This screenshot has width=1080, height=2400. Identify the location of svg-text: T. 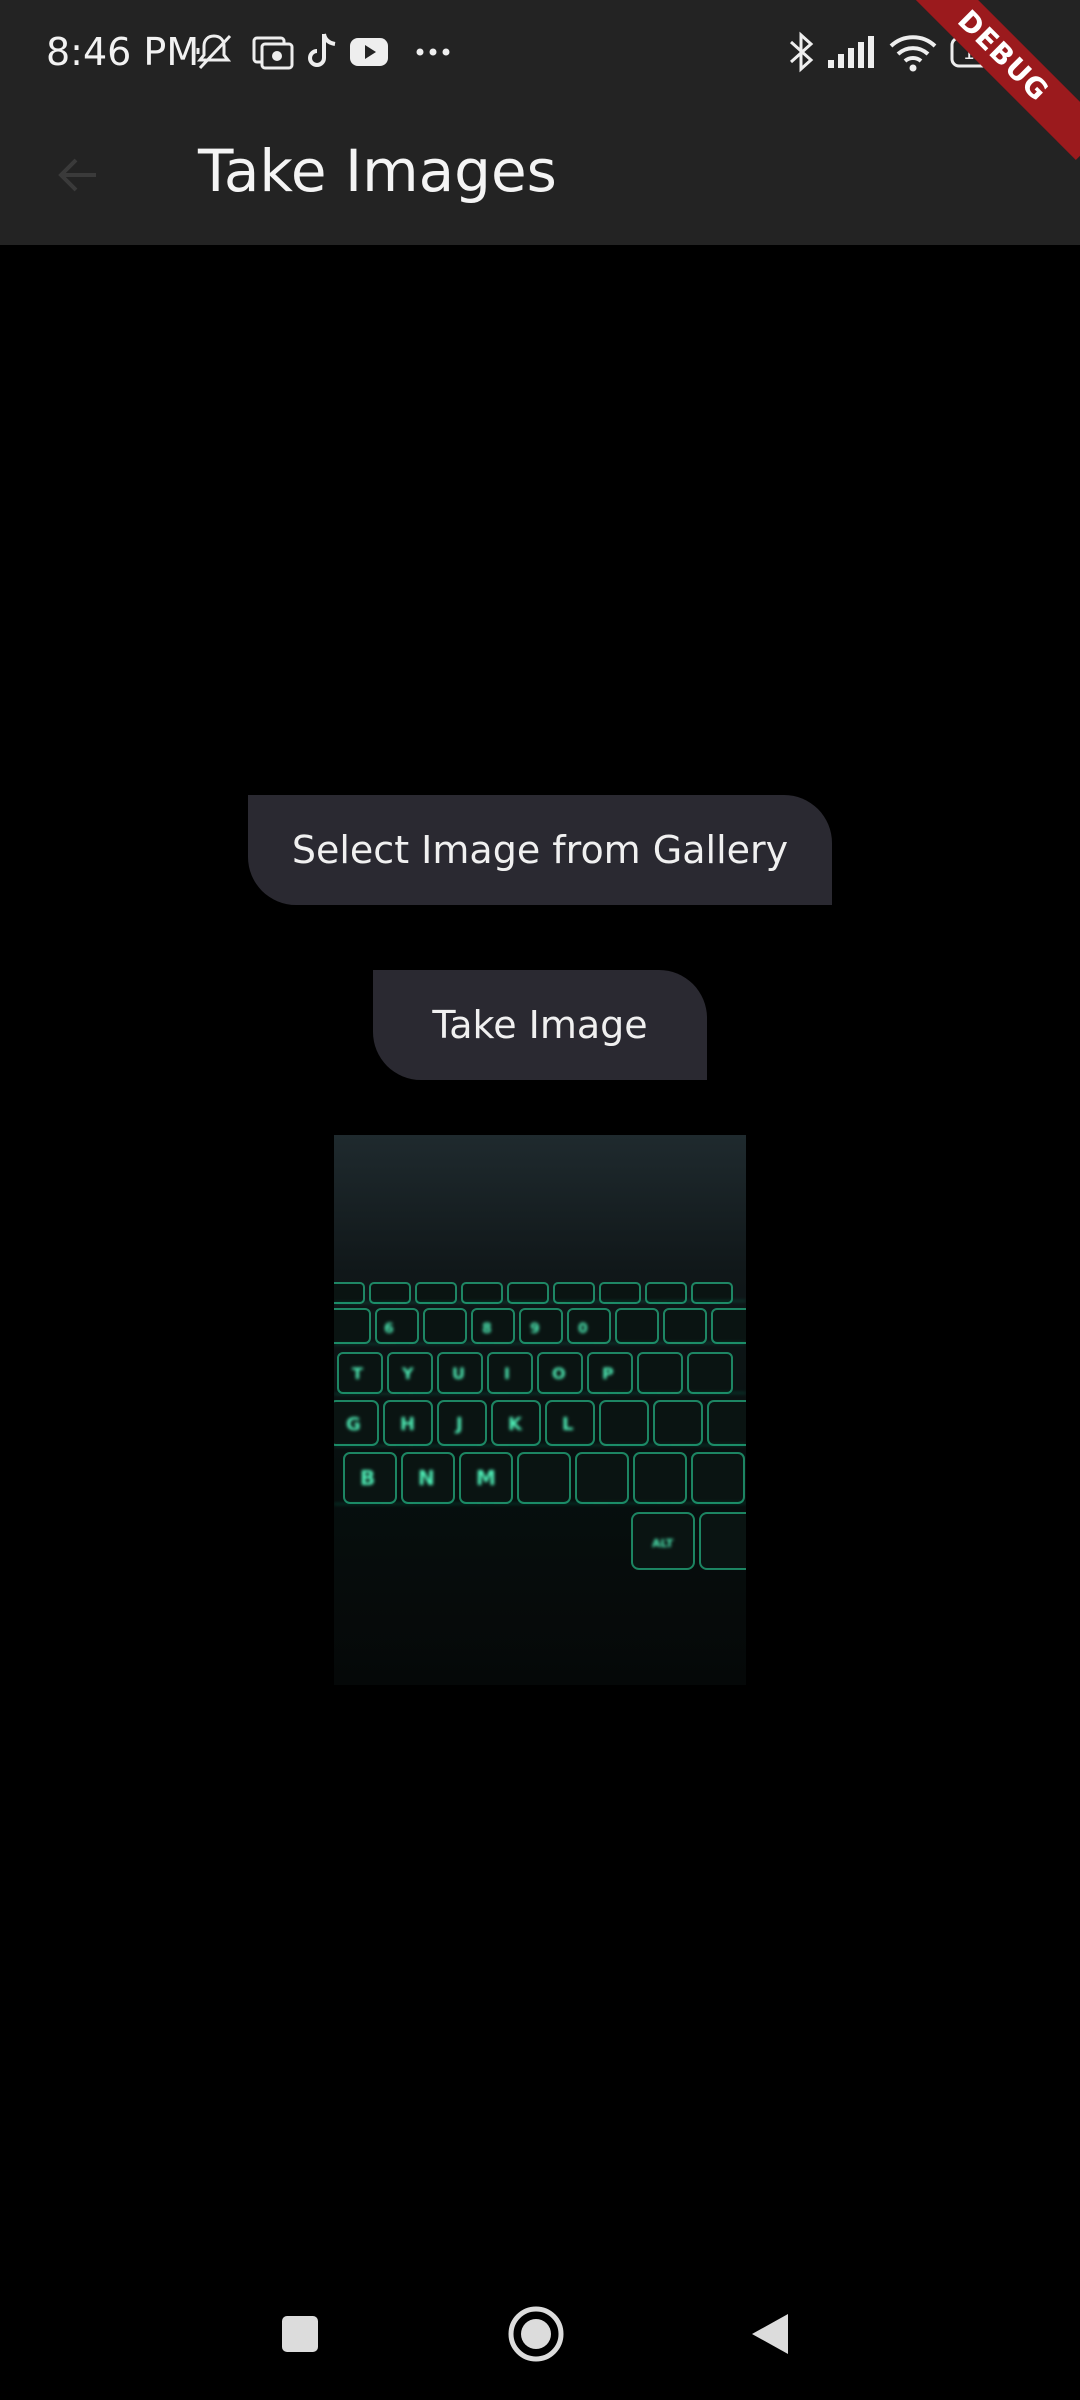
(357, 1373).